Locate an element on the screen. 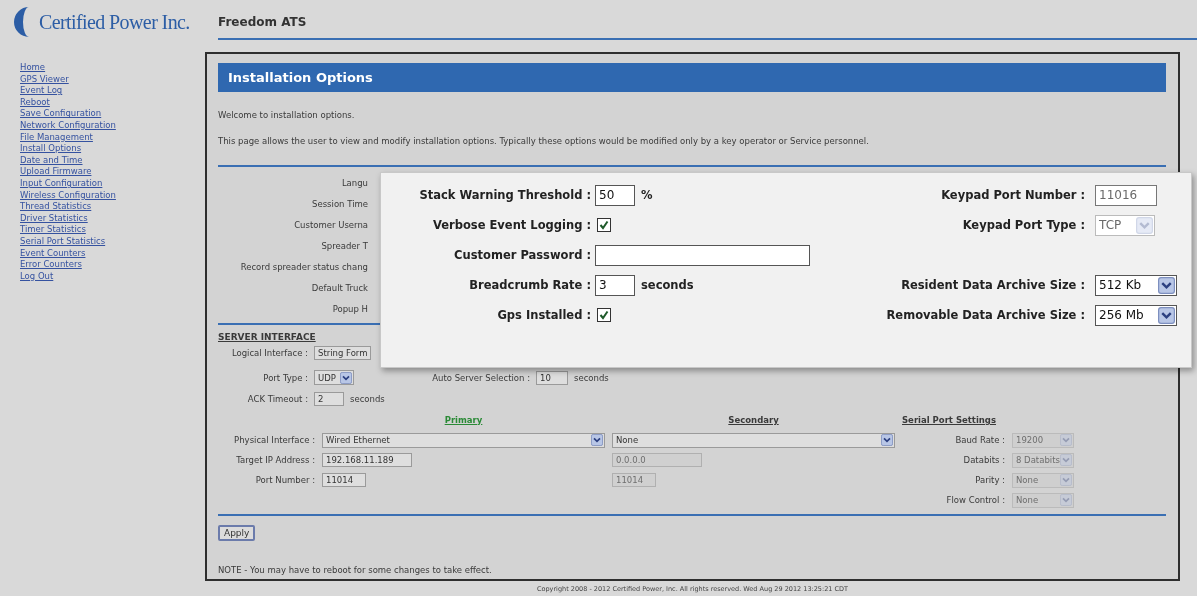  field-label: Port Number : is located at coordinates (285, 480).